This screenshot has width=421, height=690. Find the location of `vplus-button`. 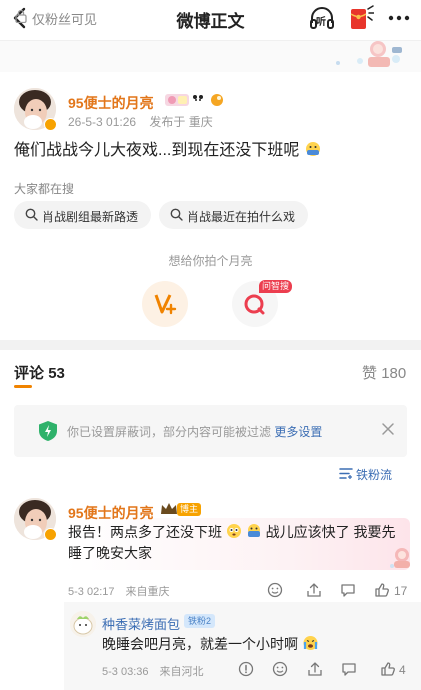

vplus-button is located at coordinates (165, 304).